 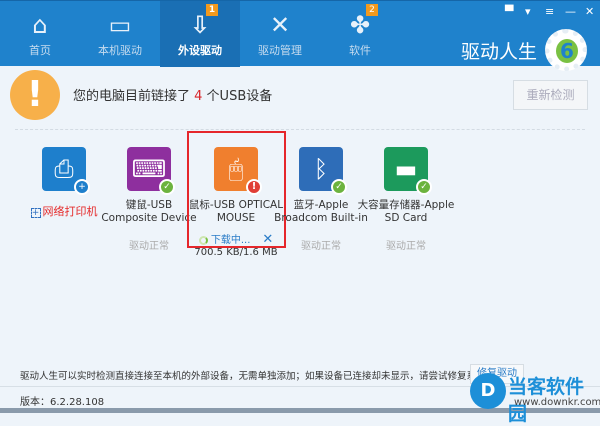 What do you see at coordinates (408, 171) in the screenshot?
I see `storage-icon: ▬ ✓` at bounding box center [408, 171].